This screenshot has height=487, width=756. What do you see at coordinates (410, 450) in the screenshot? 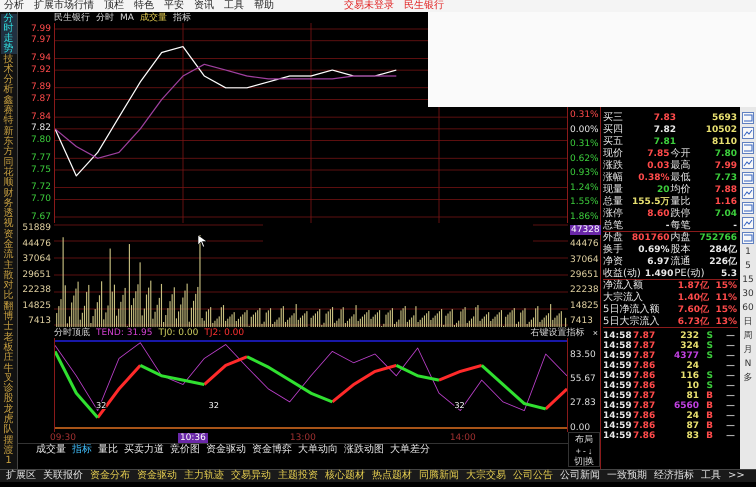
I see `indicator-tab: 大单差分` at bounding box center [410, 450].